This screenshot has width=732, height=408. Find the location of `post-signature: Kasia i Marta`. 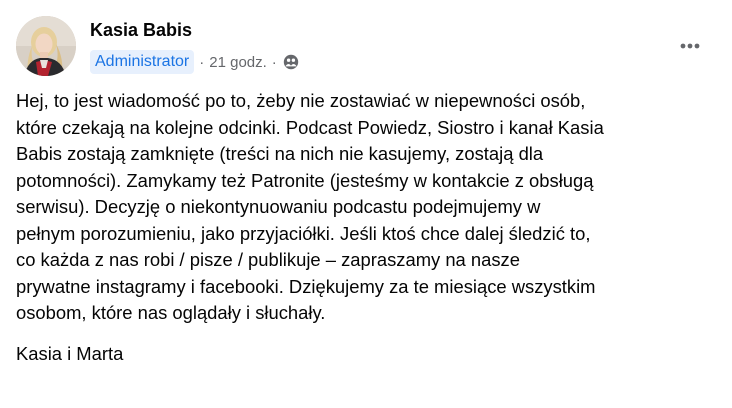

post-signature: Kasia i Marta is located at coordinates (70, 353).